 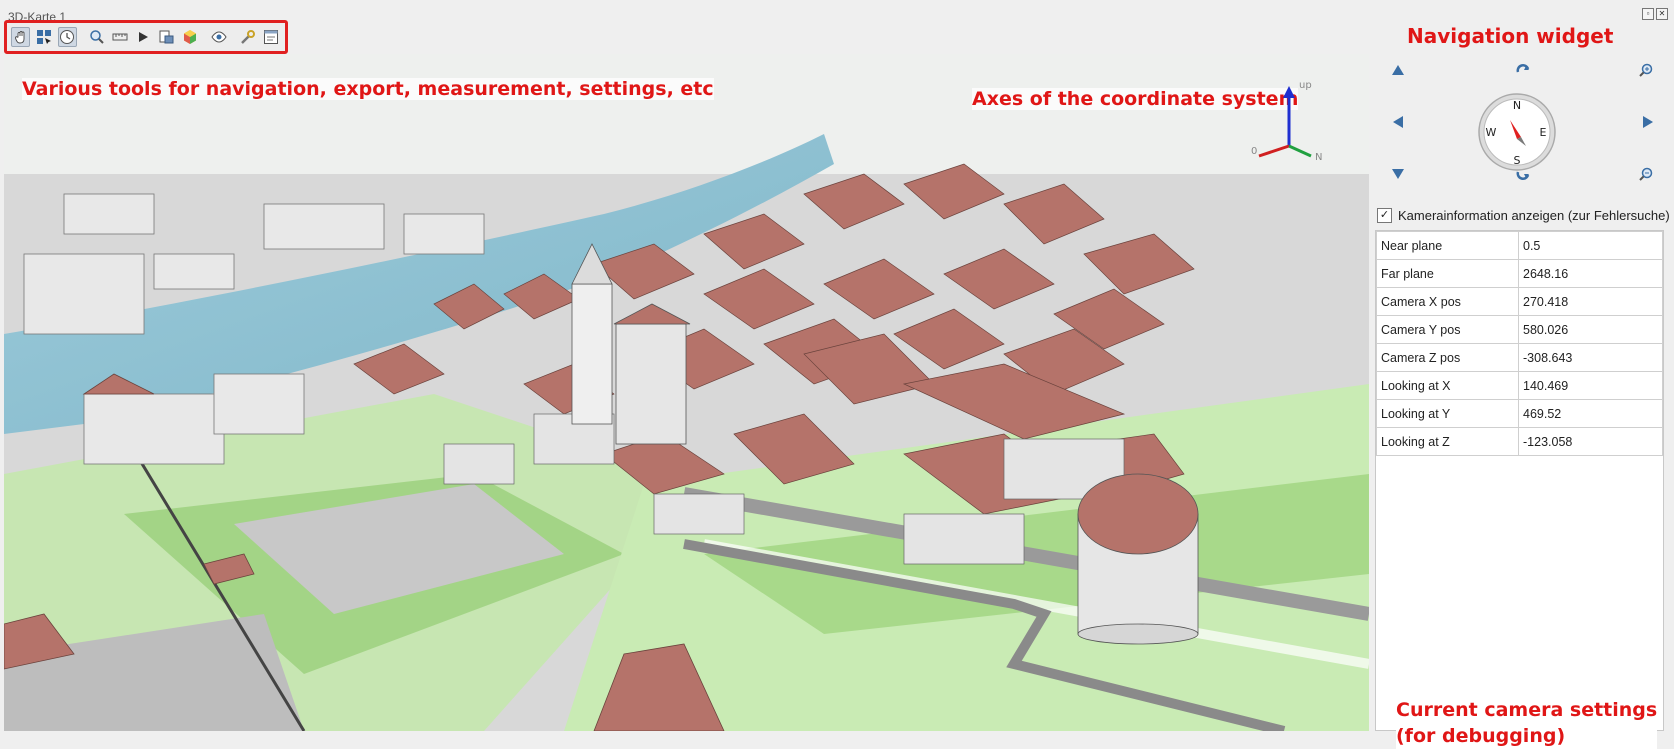 I want to click on axis-north-label: N, so click(x=1318, y=157).